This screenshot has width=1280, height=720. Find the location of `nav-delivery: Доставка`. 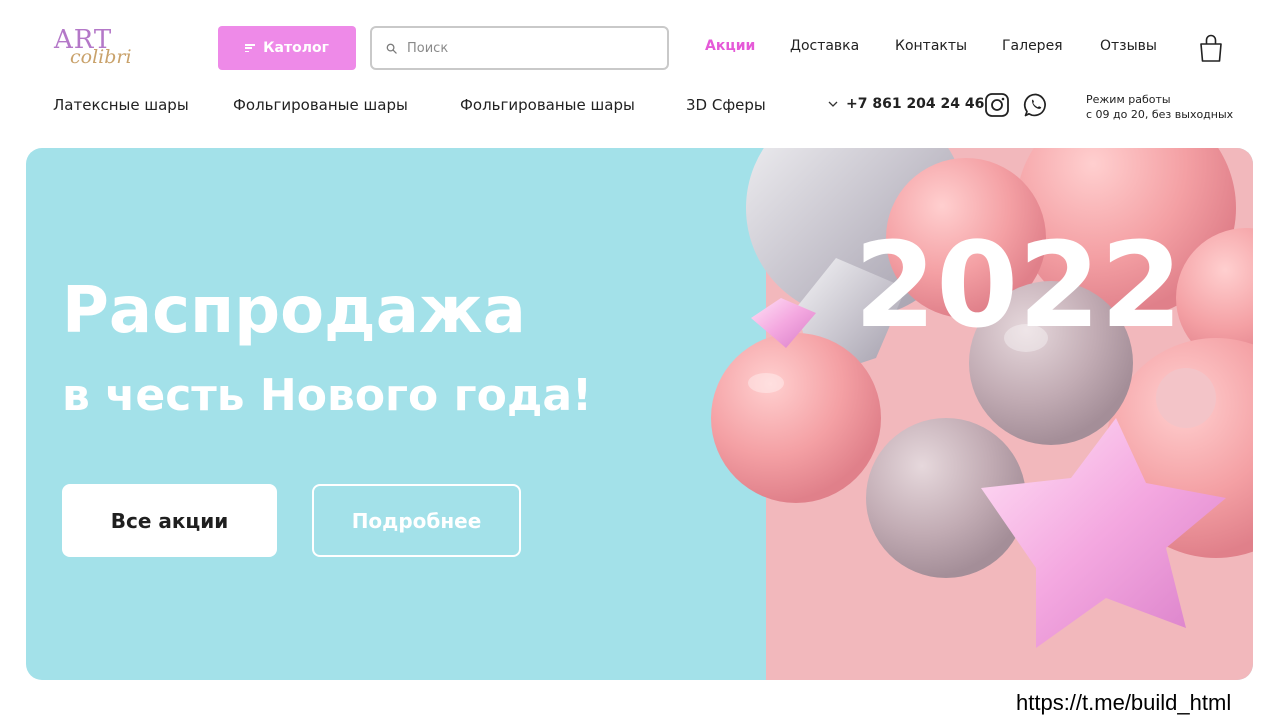

nav-delivery: Доставка is located at coordinates (824, 46).